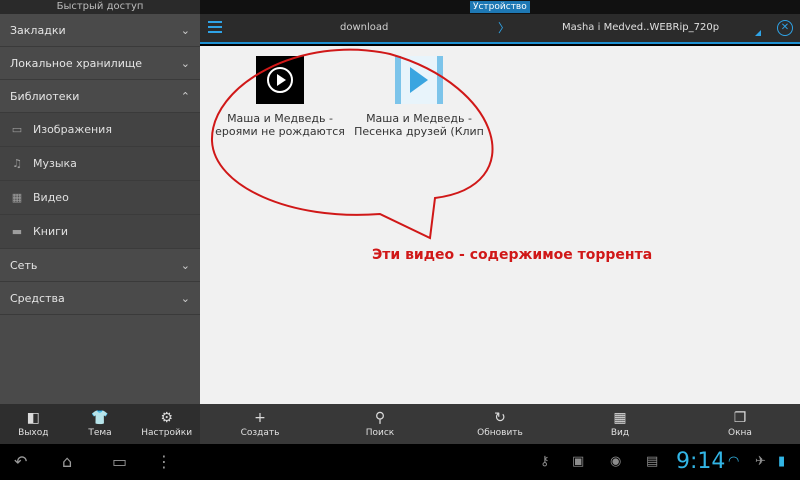  I want to click on annotation-callout, so click(352, 144).